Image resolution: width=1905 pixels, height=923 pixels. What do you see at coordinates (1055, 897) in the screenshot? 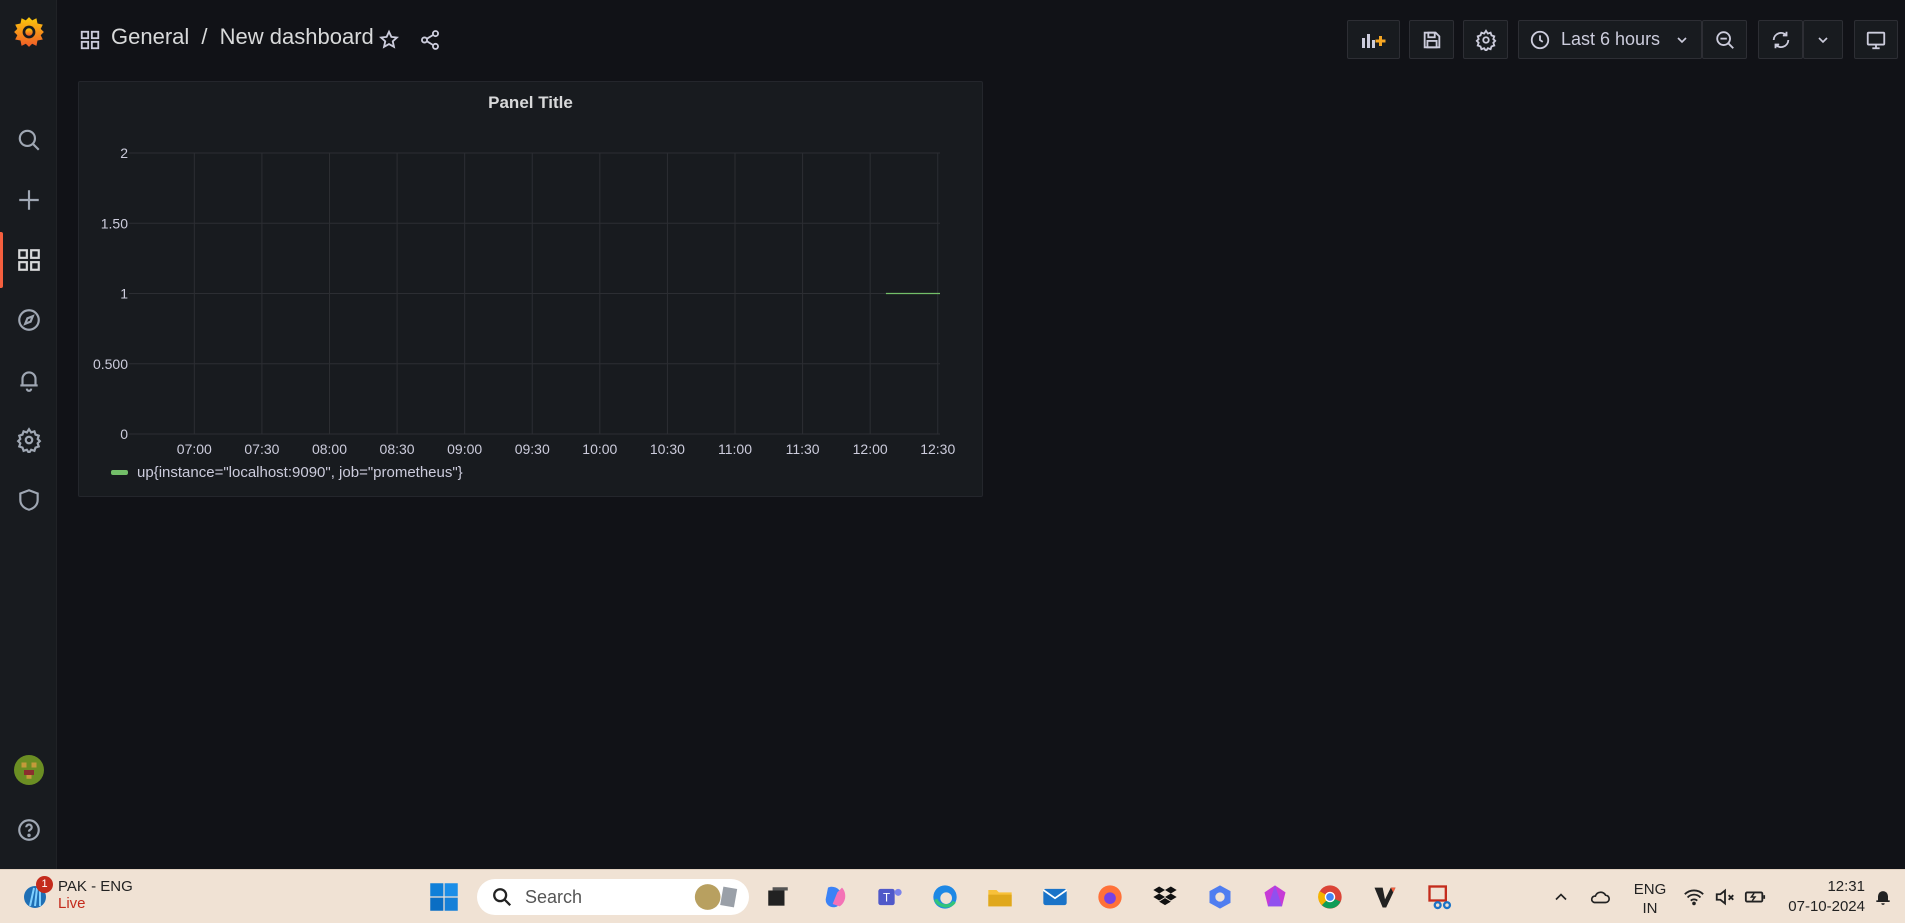
I see `mail-icon` at bounding box center [1055, 897].